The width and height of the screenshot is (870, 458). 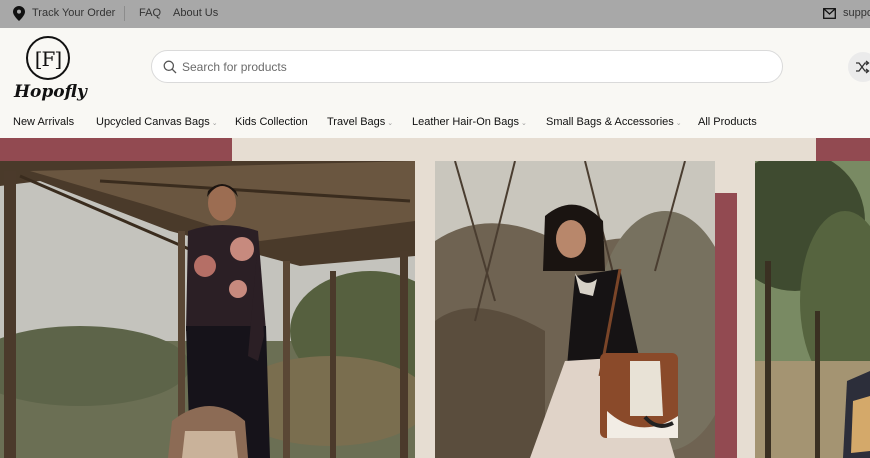 I want to click on nav-new-arrivals: New Arrivals, so click(x=43, y=122).